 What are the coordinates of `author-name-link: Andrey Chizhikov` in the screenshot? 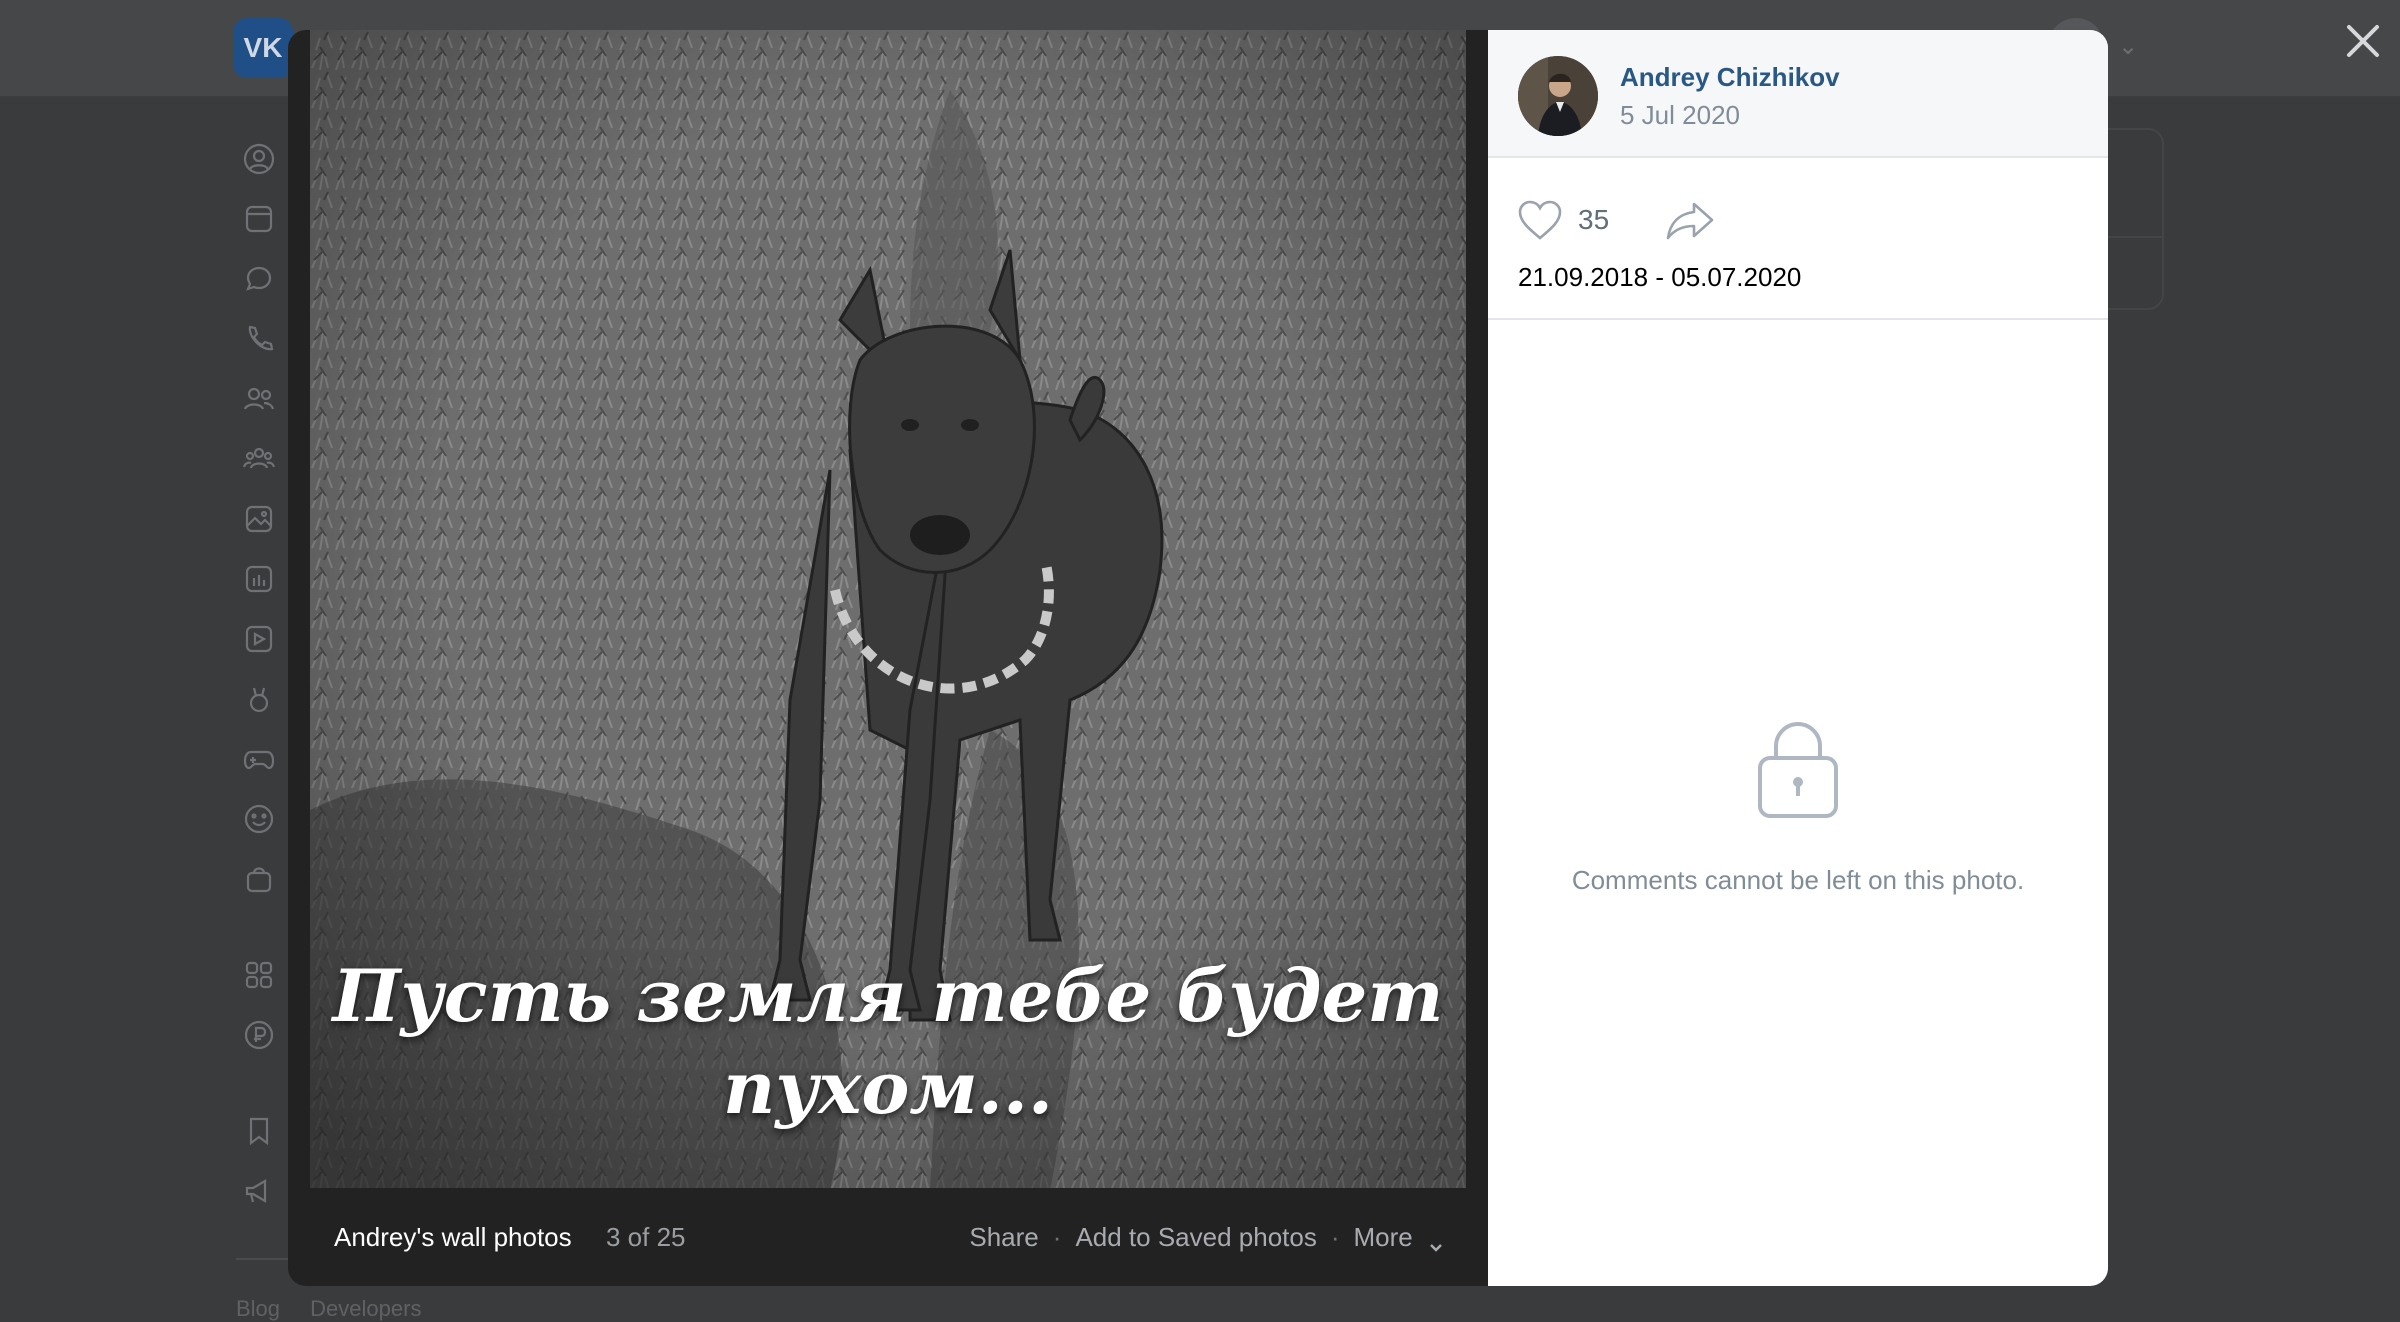 It's located at (1730, 77).